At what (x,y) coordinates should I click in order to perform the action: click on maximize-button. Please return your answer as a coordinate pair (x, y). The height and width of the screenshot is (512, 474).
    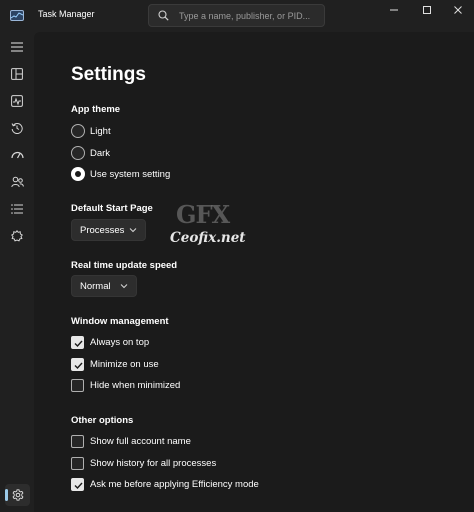
    Looking at the image, I should click on (427, 10).